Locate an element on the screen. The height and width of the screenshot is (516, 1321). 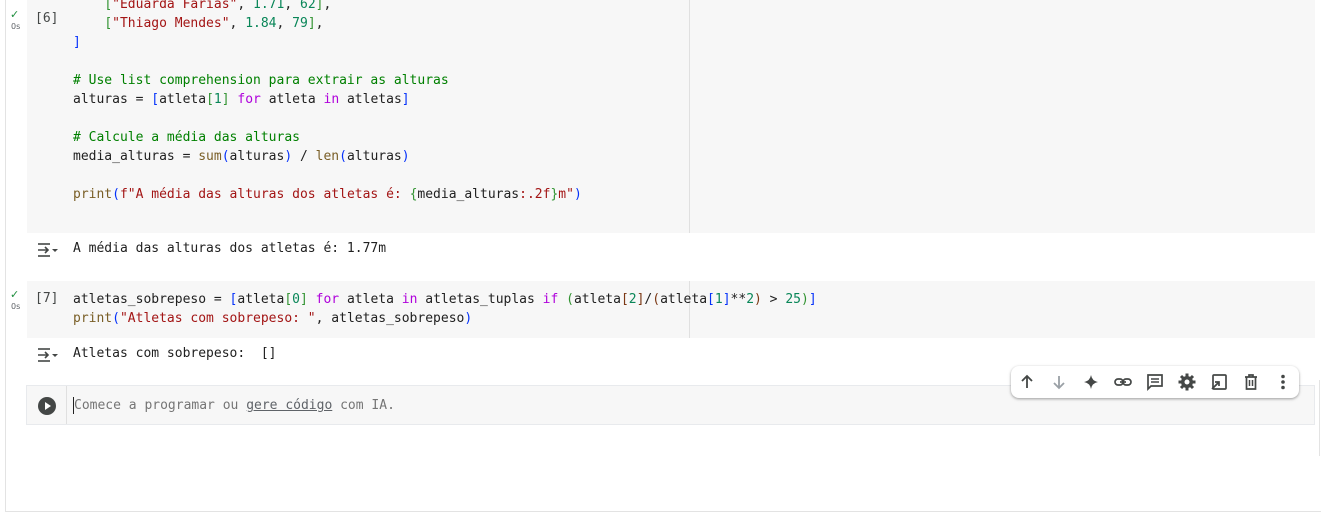
copy-link-button is located at coordinates (1123, 382).